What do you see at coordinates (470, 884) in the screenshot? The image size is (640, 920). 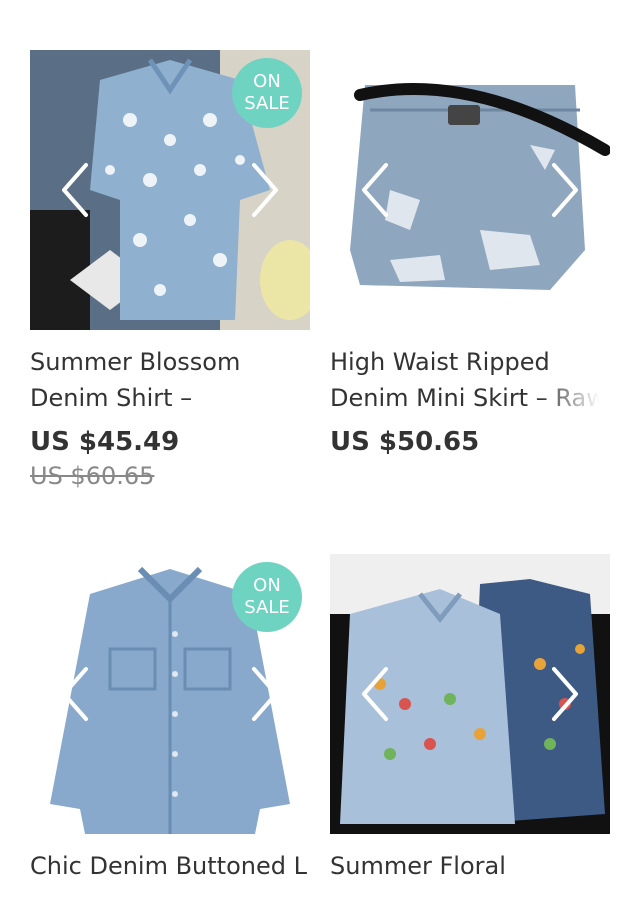 I see `product-title: Summer Floral` at bounding box center [470, 884].